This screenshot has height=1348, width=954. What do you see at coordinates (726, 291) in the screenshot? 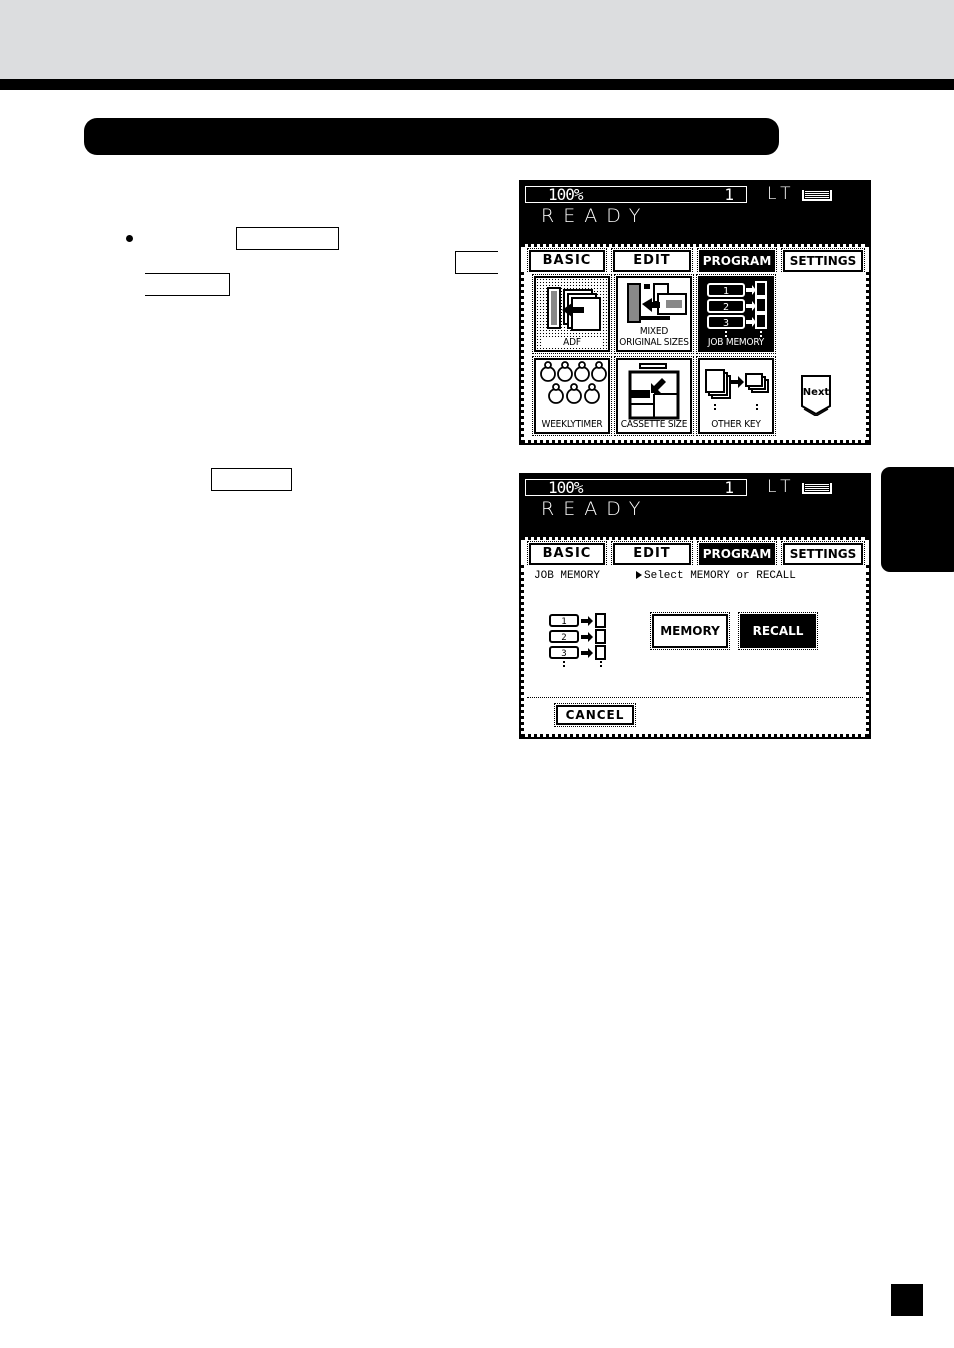
I see `svg-text: 1` at bounding box center [726, 291].